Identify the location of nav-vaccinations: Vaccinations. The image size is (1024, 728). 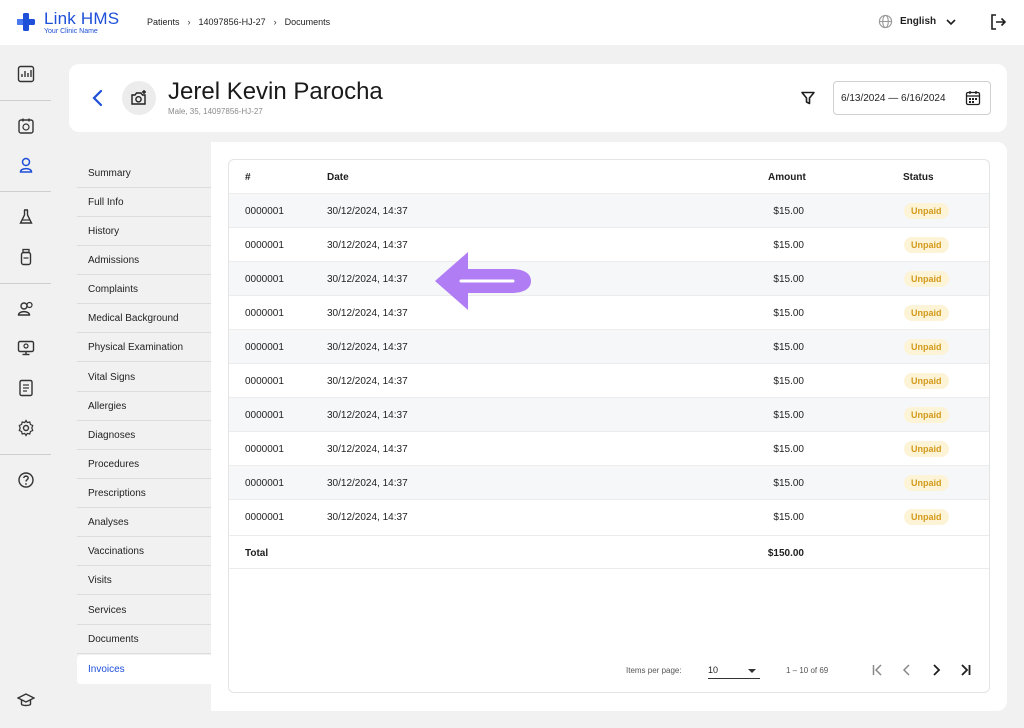
(144, 551).